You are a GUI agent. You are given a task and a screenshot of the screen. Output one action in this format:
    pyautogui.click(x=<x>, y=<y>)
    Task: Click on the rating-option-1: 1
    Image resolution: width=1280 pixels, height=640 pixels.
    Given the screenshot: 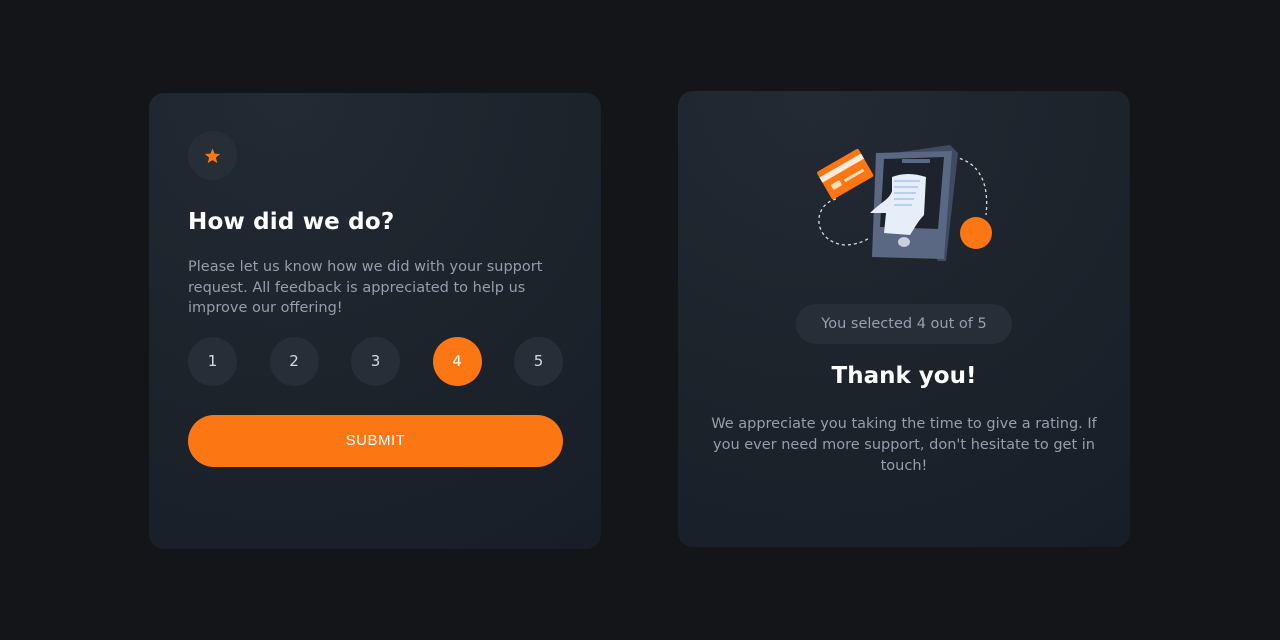 What is the action you would take?
    pyautogui.click(x=212, y=361)
    